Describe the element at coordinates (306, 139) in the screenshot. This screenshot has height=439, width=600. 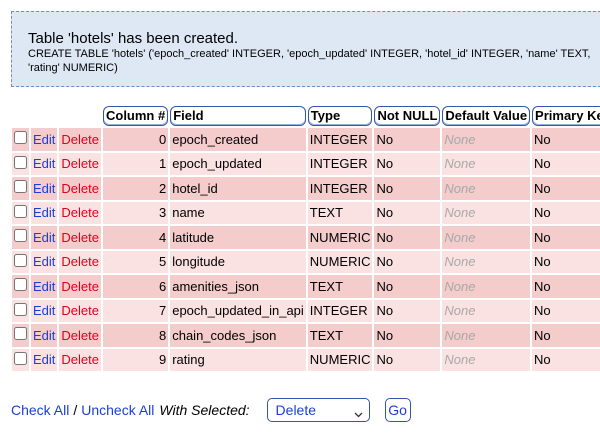
I see `table-row: Edit Delete 0 epoch_created INTEGER No None No` at that location.